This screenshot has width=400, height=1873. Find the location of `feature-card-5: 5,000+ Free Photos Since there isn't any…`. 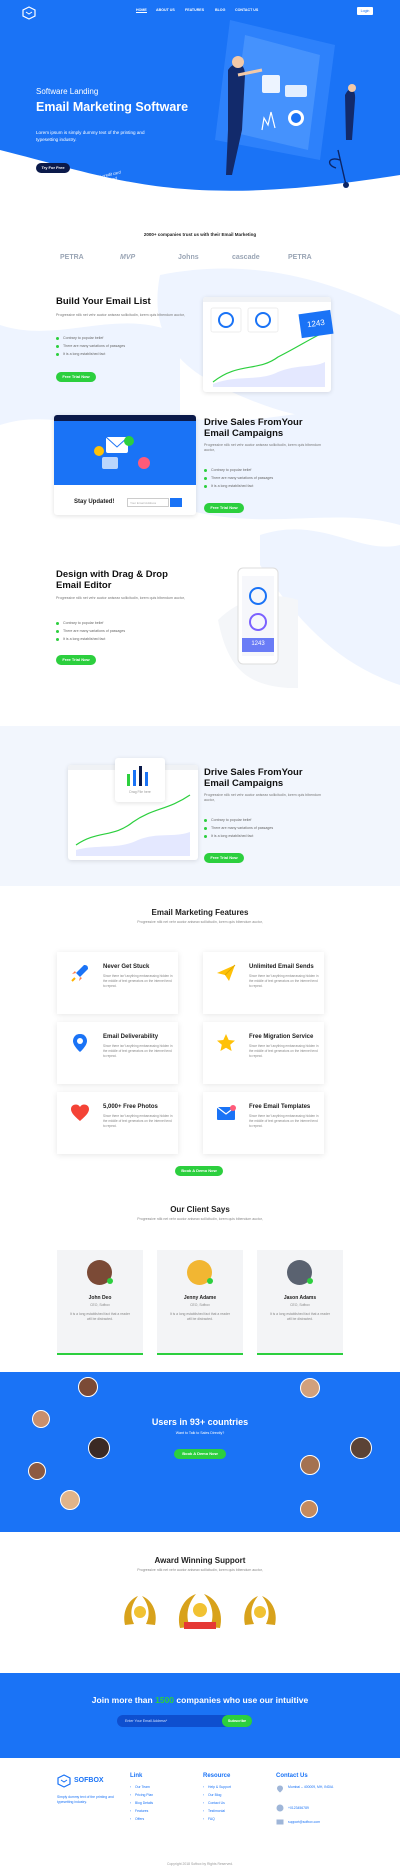

feature-card-5: 5,000+ Free Photos Since there isn't any… is located at coordinates (117, 1123).